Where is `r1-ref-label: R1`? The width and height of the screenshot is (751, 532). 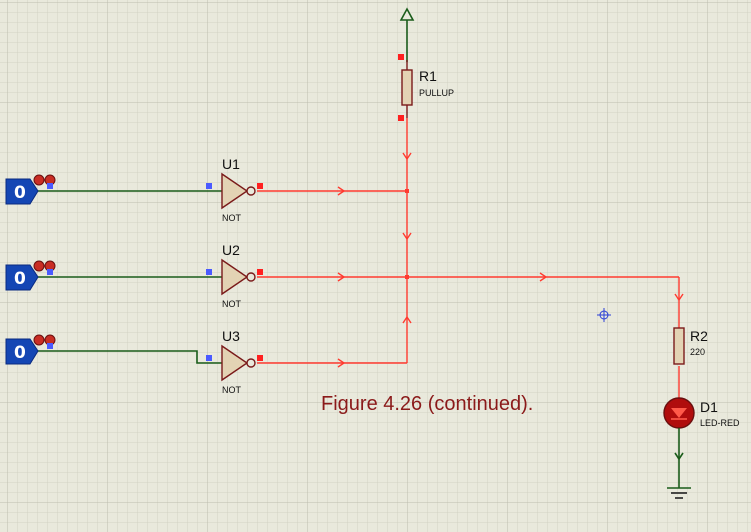 r1-ref-label: R1 is located at coordinates (428, 76).